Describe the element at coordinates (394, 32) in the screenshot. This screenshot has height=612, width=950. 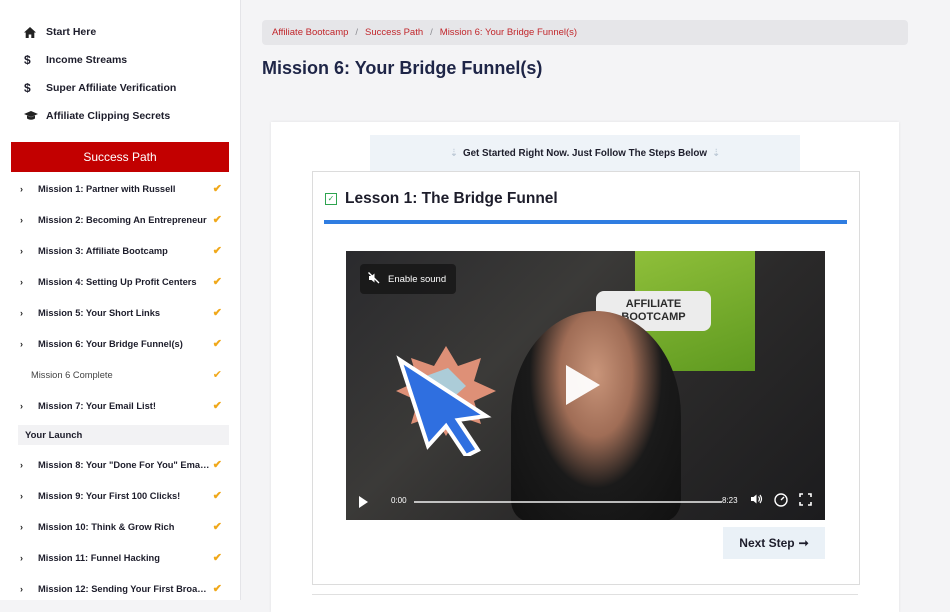
I see `breadcrumb-link-success-path: Success Path` at that location.